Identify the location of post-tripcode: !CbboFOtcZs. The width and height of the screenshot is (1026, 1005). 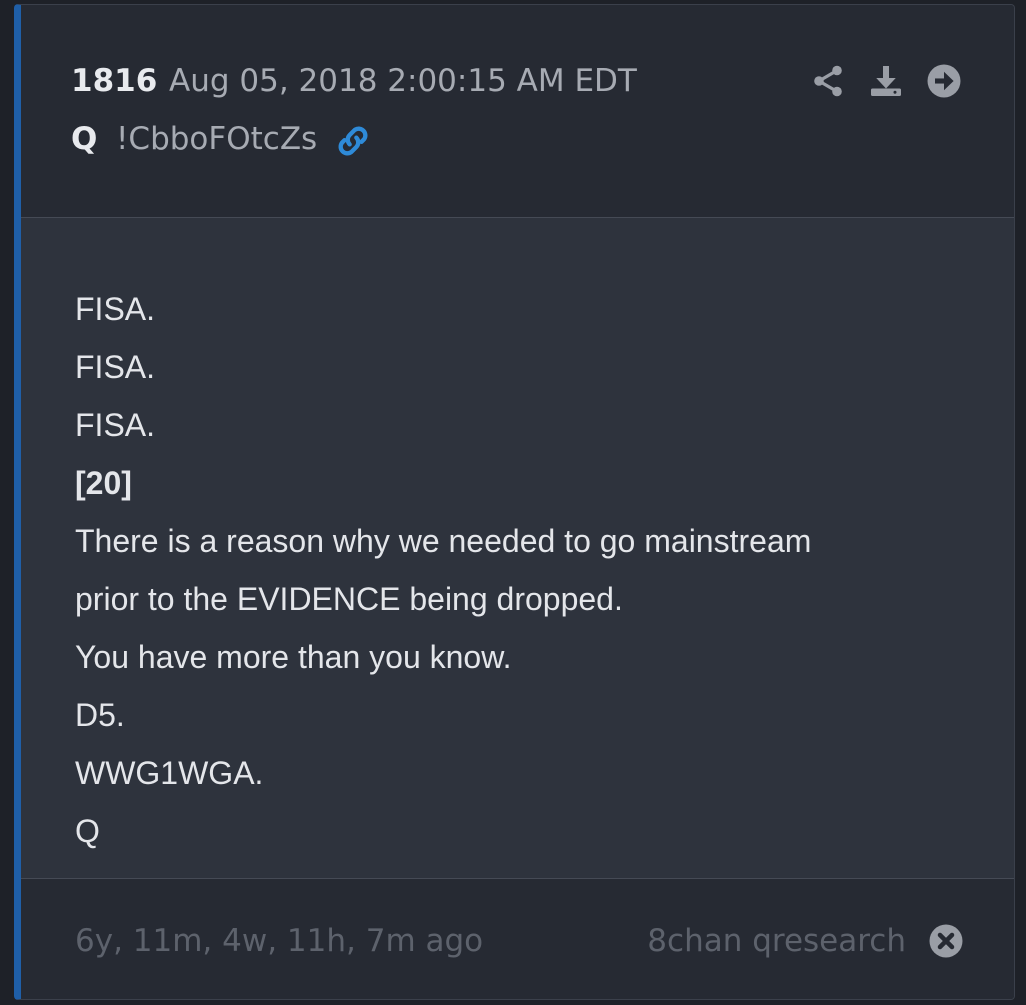
(217, 139).